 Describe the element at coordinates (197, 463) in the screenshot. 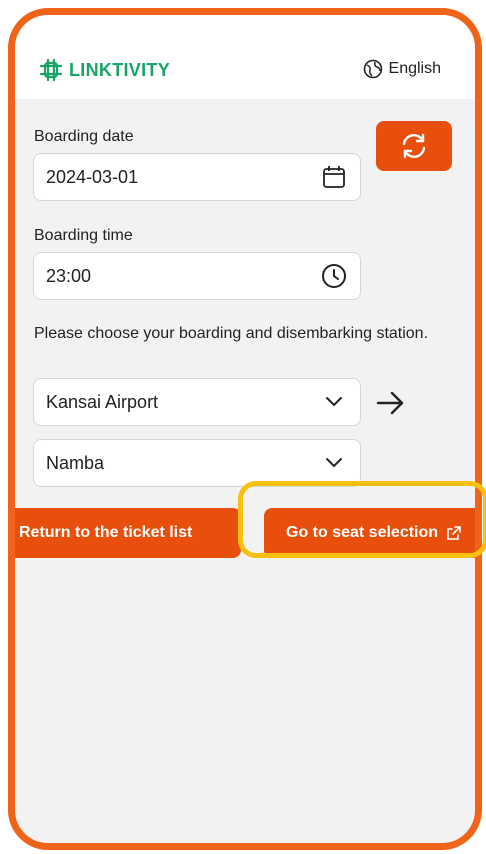

I see `to-station-select: Namba` at that location.